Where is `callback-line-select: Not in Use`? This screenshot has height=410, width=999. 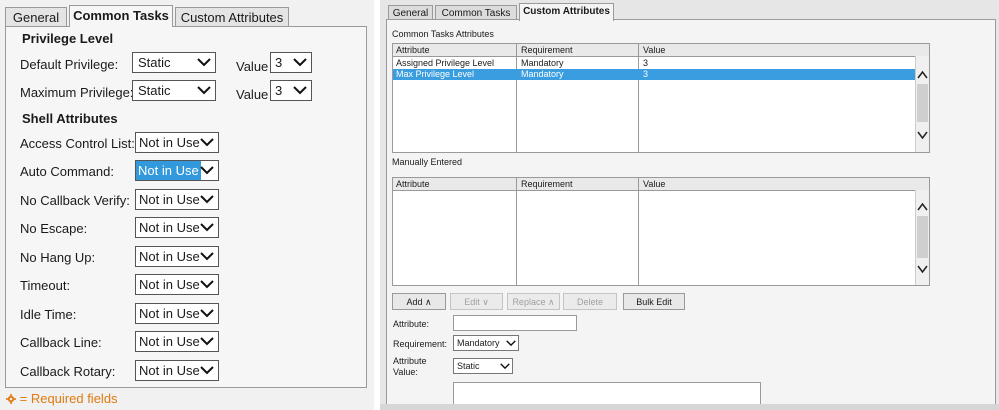
callback-line-select: Not in Use is located at coordinates (177, 341).